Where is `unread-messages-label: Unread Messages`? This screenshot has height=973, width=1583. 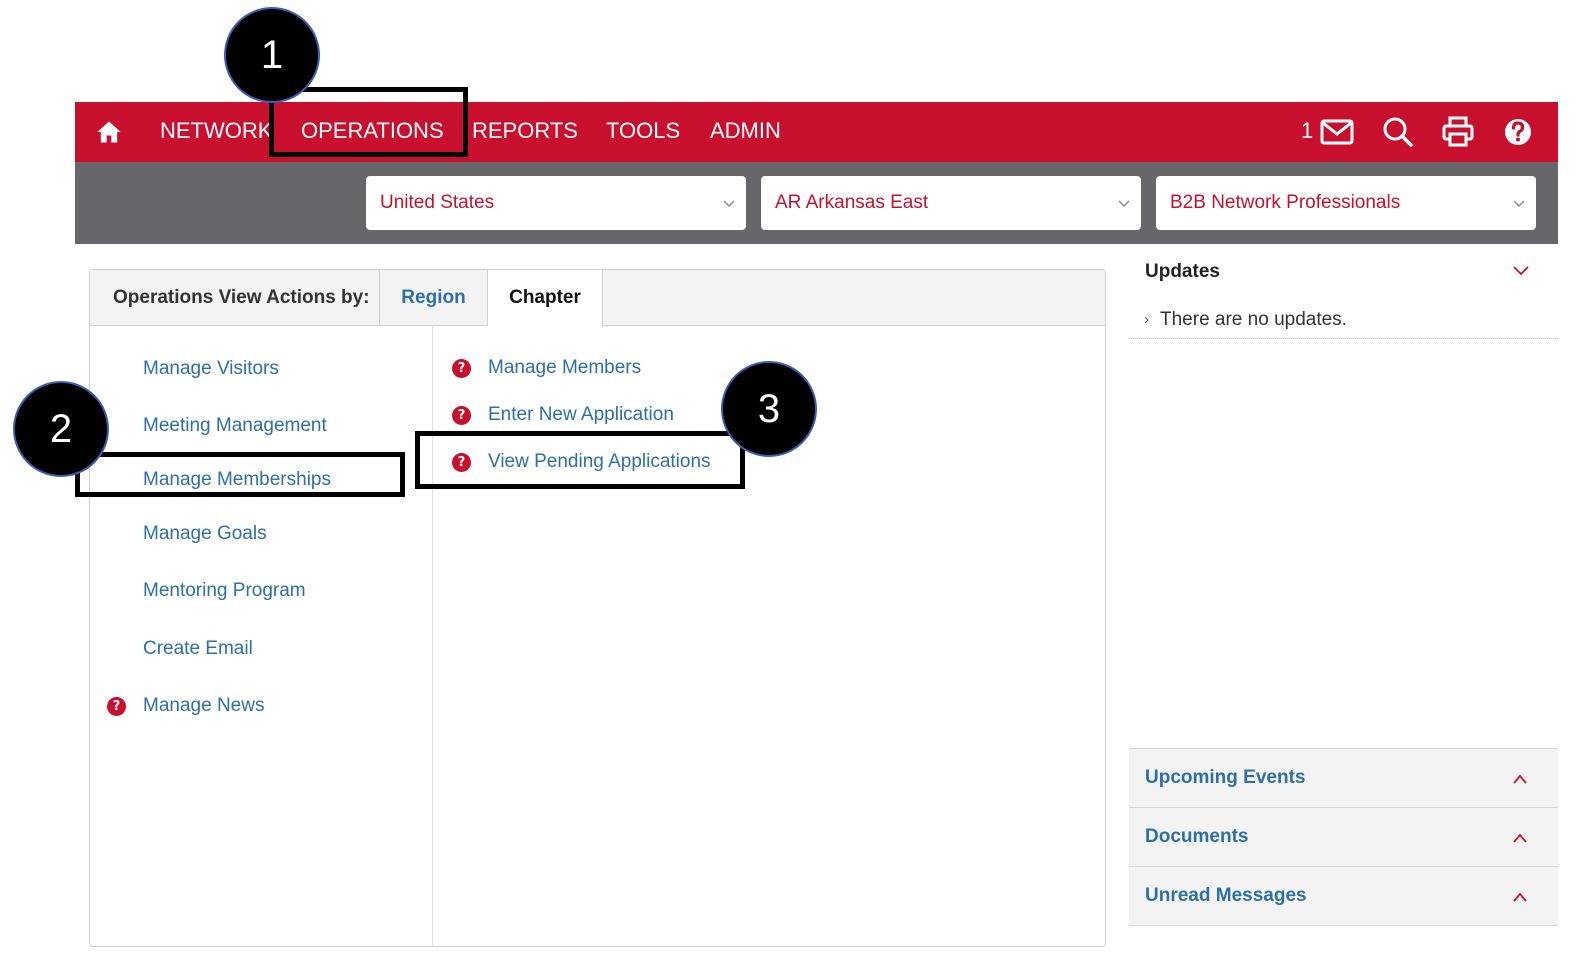
unread-messages-label: Unread Messages is located at coordinates (1226, 895).